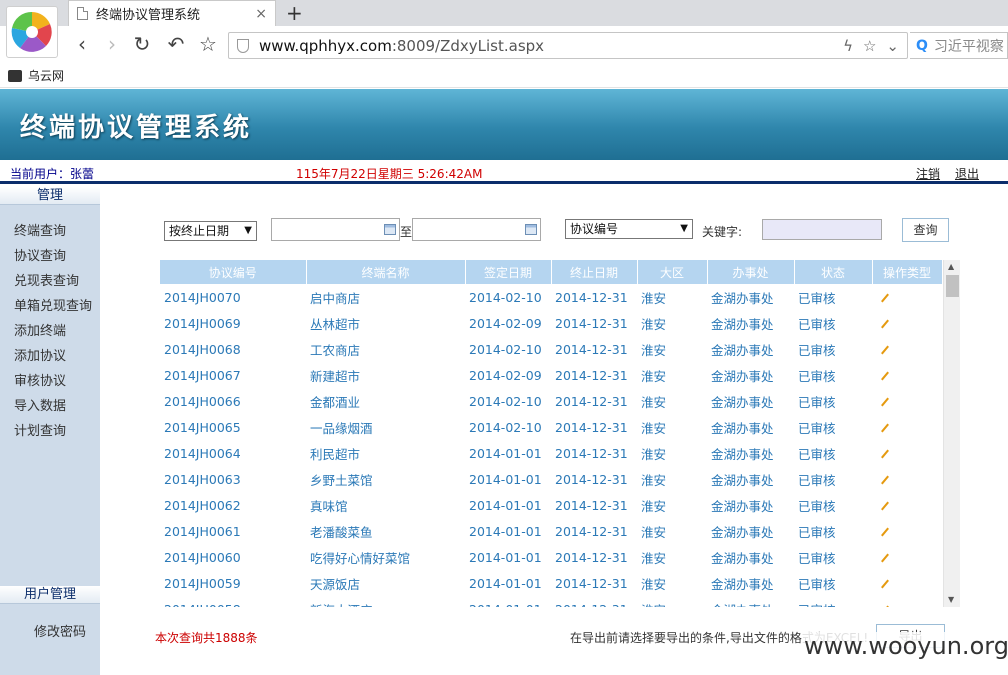 This screenshot has width=1008, height=675. I want to click on sidebar-item: 兑现表查询, so click(50, 281).